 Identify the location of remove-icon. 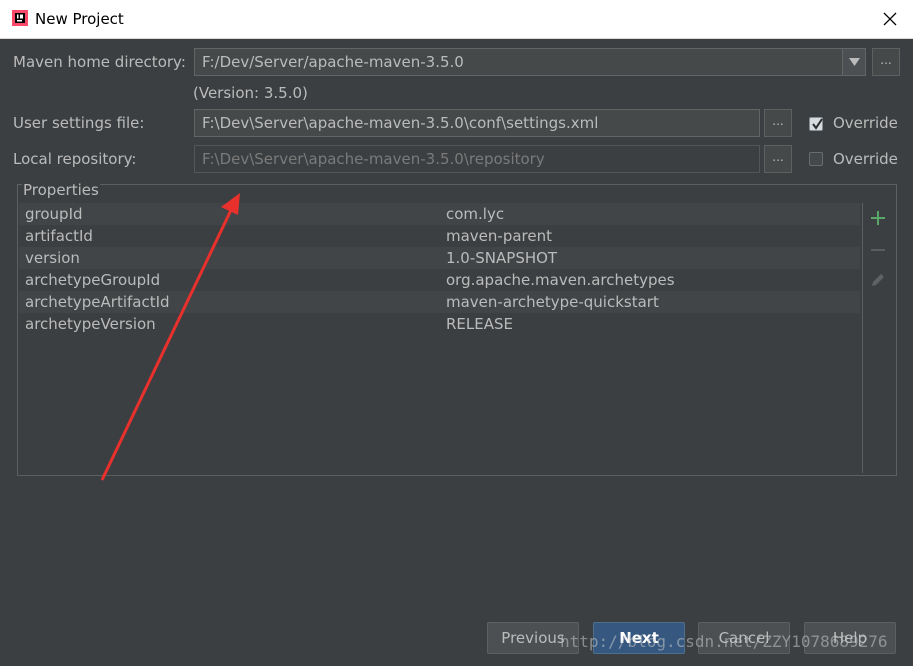
(878, 250).